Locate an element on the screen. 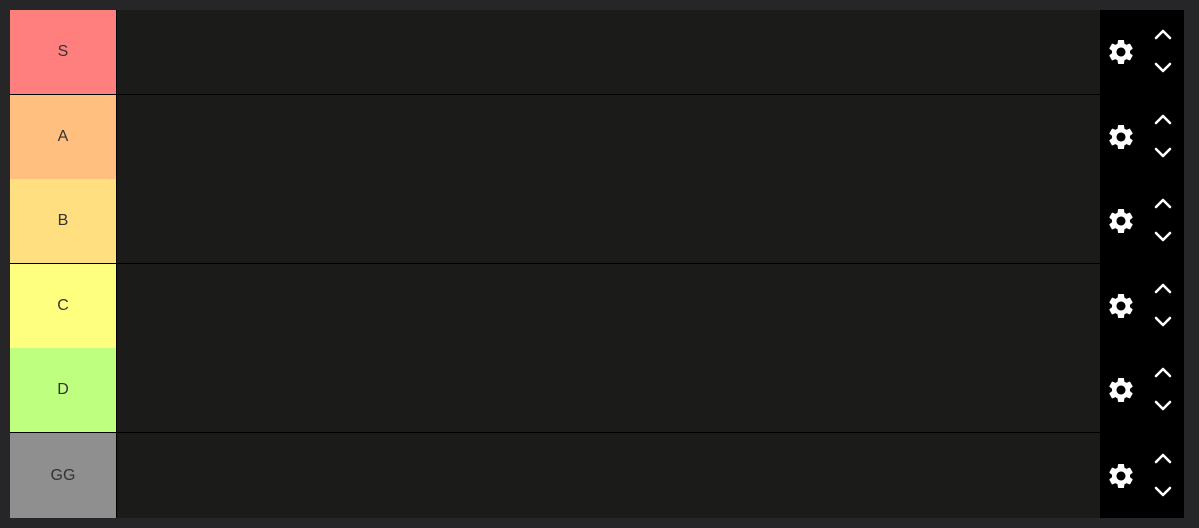 This screenshot has width=1199, height=528. tier-label: D is located at coordinates (63, 390).